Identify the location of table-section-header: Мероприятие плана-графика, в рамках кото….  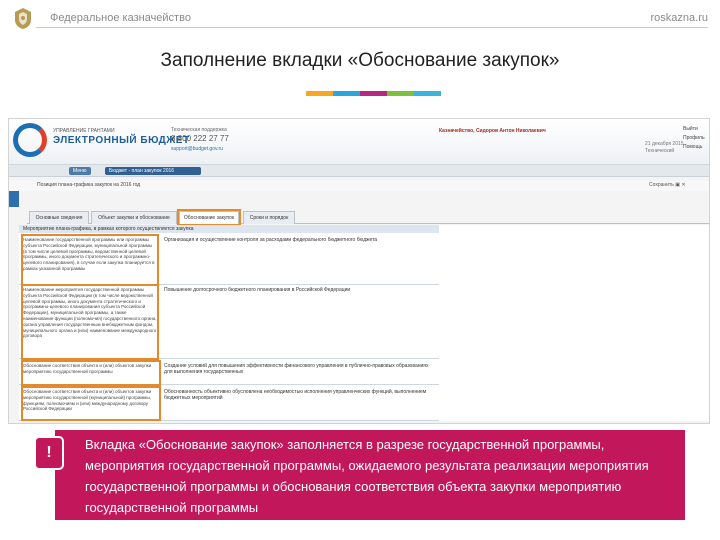
(229, 229).